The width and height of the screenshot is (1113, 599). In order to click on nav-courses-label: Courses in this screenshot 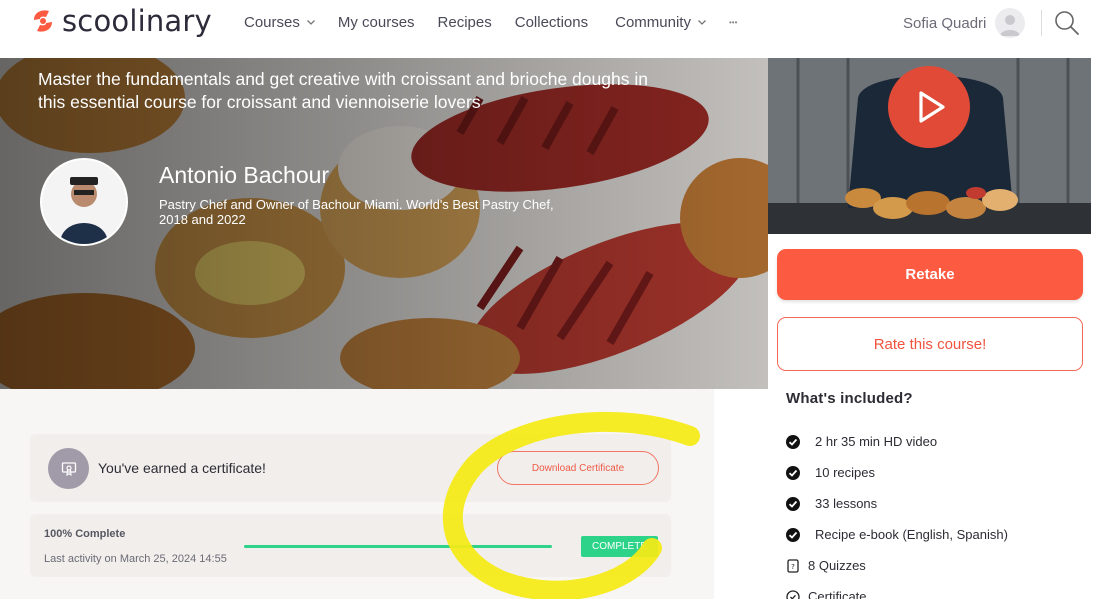, I will do `click(272, 22)`.